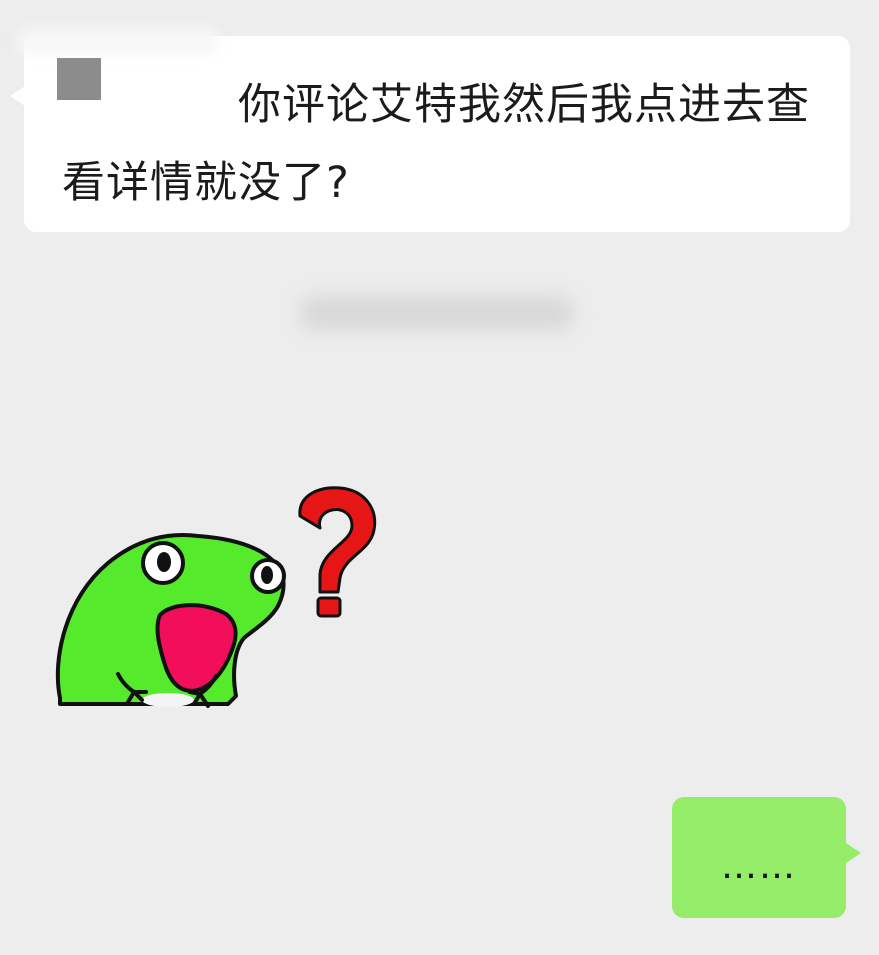 Image resolution: width=879 pixels, height=955 pixels. What do you see at coordinates (437, 313) in the screenshot?
I see `message-timestamp` at bounding box center [437, 313].